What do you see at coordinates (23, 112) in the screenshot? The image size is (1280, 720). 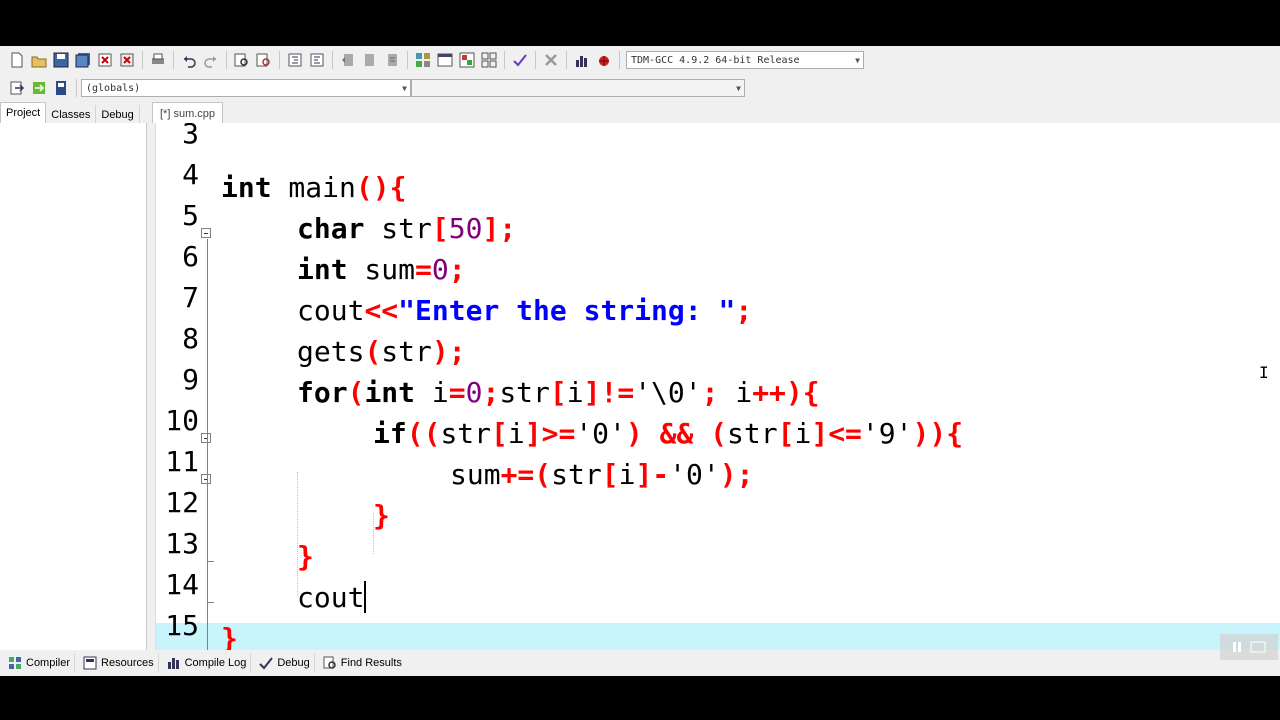 I see `tab-project: Project` at bounding box center [23, 112].